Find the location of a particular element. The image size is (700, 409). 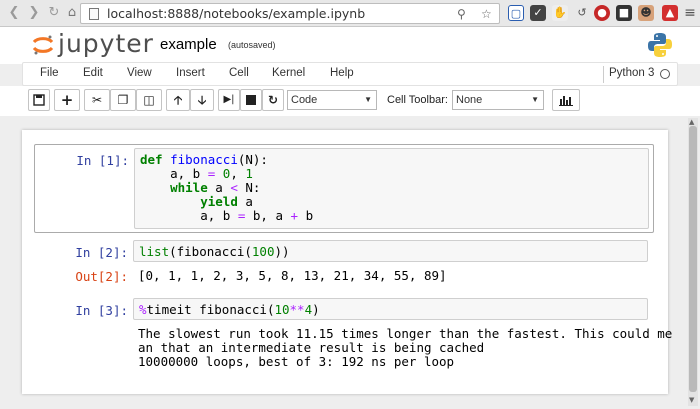

forward-arrow-icon: ❯ is located at coordinates (34, 13).